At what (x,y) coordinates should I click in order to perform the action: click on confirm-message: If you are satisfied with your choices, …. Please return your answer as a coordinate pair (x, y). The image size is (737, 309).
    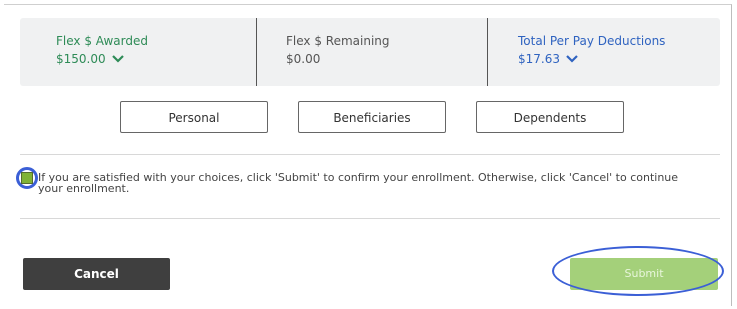
    Looking at the image, I should click on (358, 183).